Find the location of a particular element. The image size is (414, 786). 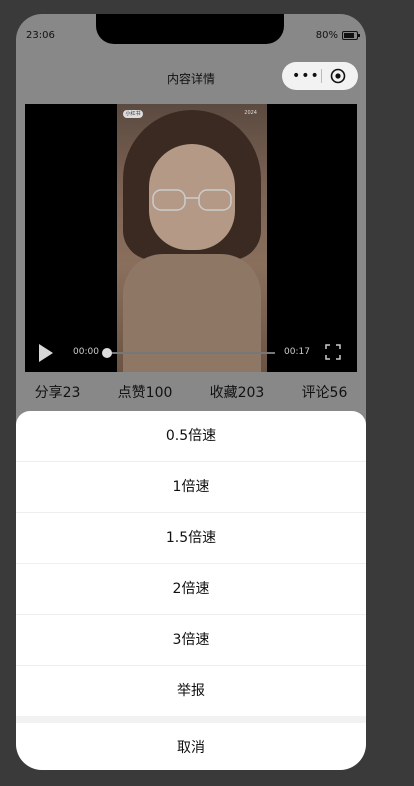

notch is located at coordinates (190, 29).